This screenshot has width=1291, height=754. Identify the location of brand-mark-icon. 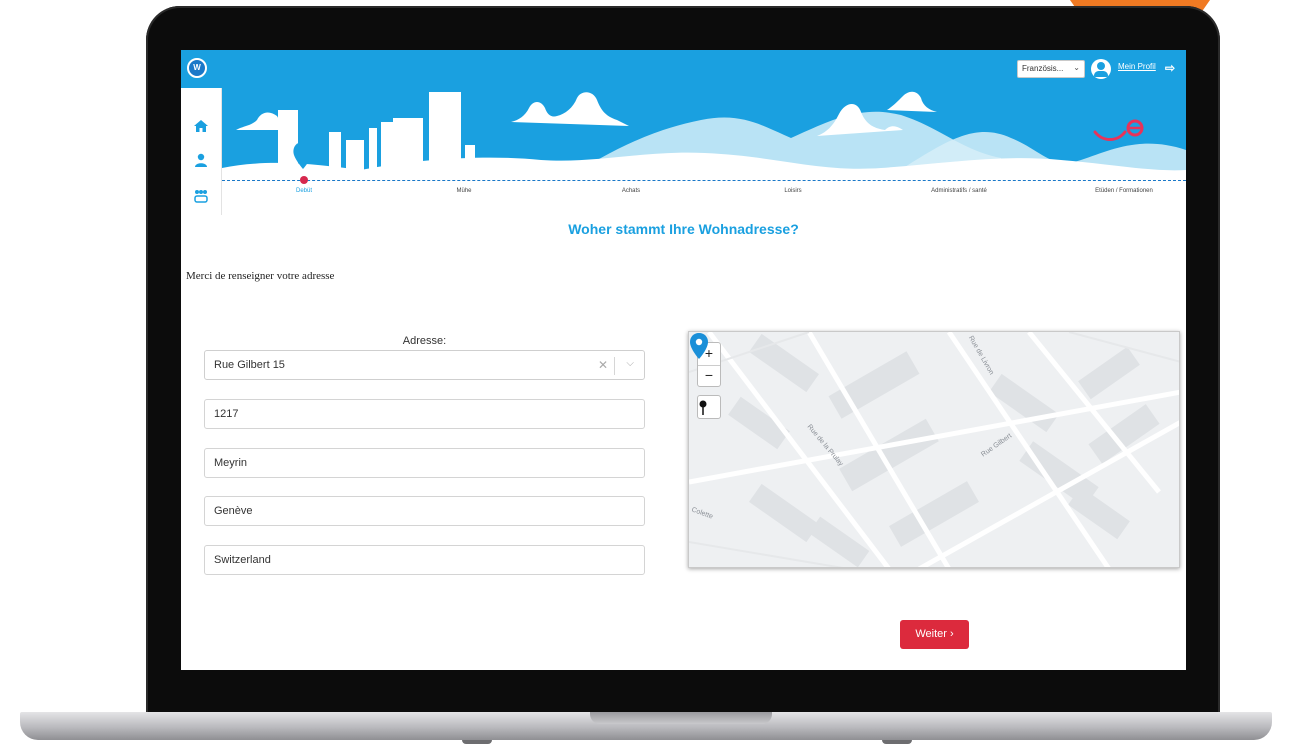
(1118, 130).